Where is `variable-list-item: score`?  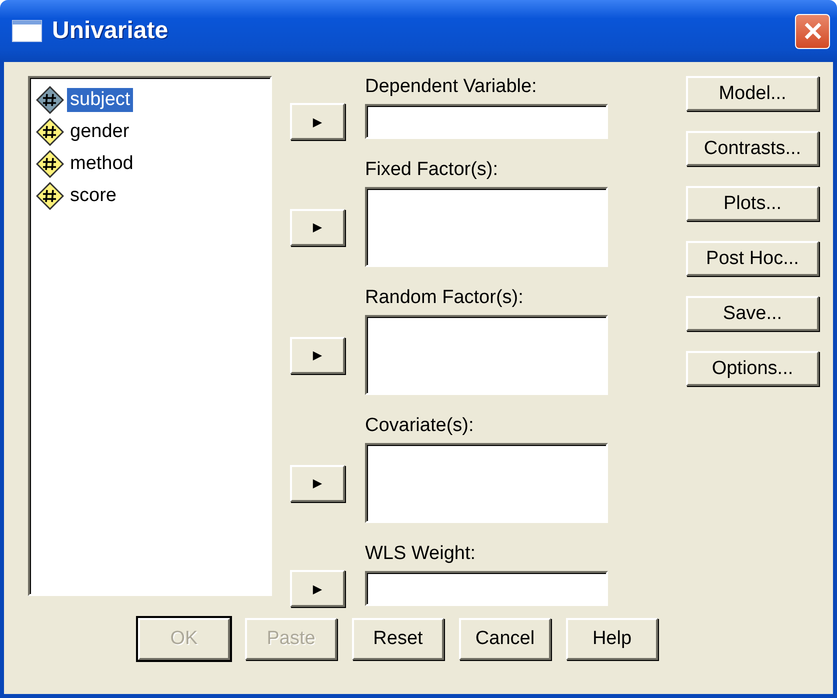
variable-list-item: score is located at coordinates (93, 196).